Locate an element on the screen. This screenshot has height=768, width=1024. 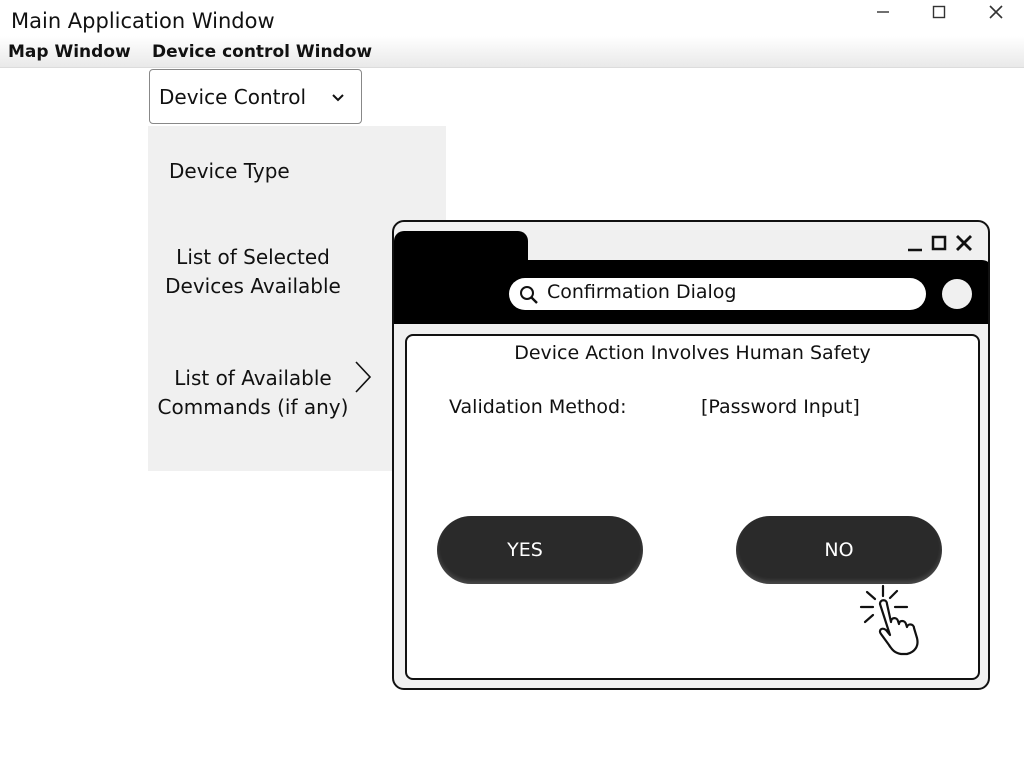
dialog-maximize-button is located at coordinates (939, 243).